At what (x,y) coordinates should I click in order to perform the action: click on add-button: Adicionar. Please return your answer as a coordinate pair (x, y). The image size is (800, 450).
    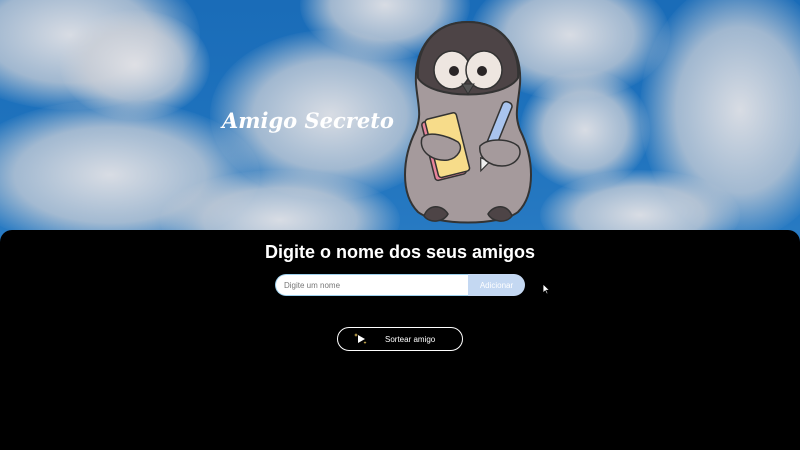
    Looking at the image, I should click on (496, 285).